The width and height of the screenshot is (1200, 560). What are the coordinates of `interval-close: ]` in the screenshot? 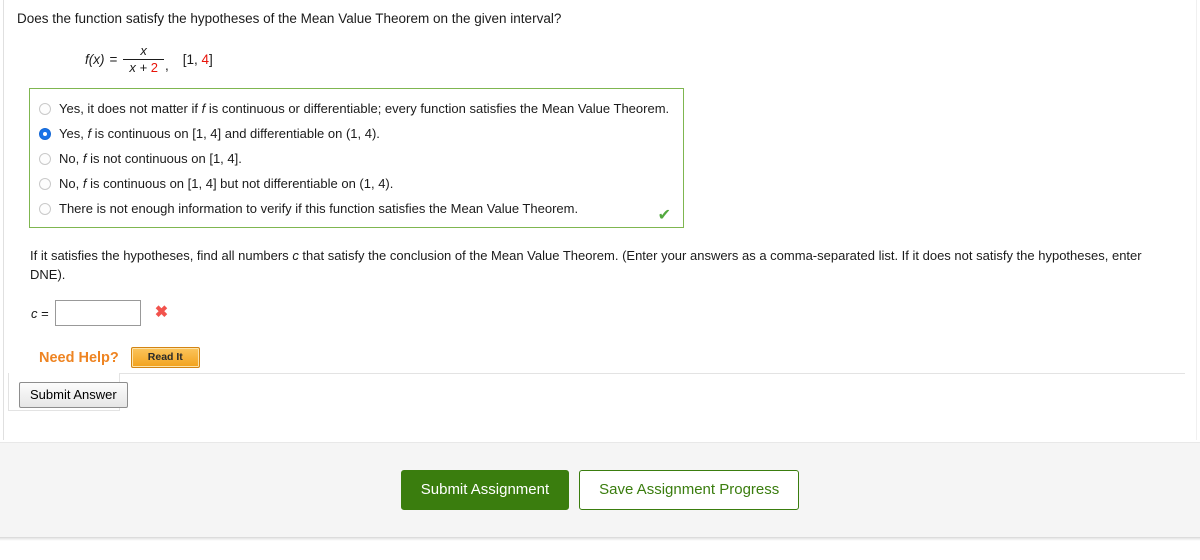 It's located at (211, 59).